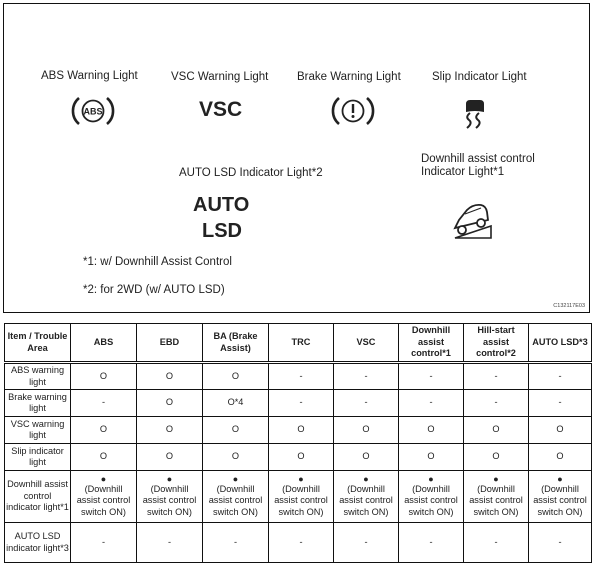 This screenshot has width=593, height=566. Describe the element at coordinates (37, 430) in the screenshot. I see `row-item-label: VSC warning light` at that location.